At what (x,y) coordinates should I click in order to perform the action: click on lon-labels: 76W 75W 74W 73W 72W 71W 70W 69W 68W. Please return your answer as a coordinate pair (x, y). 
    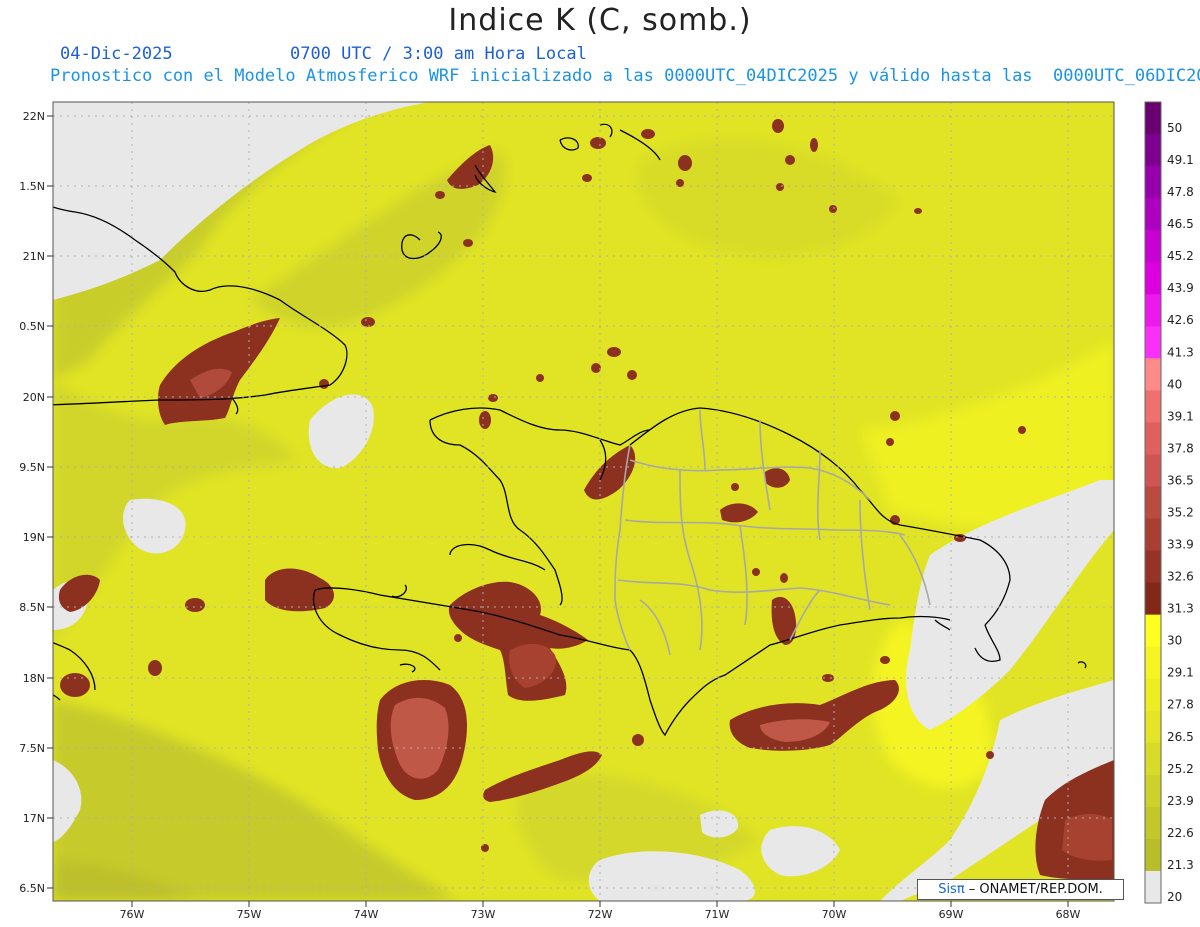
    Looking at the image, I should click on (600, 914).